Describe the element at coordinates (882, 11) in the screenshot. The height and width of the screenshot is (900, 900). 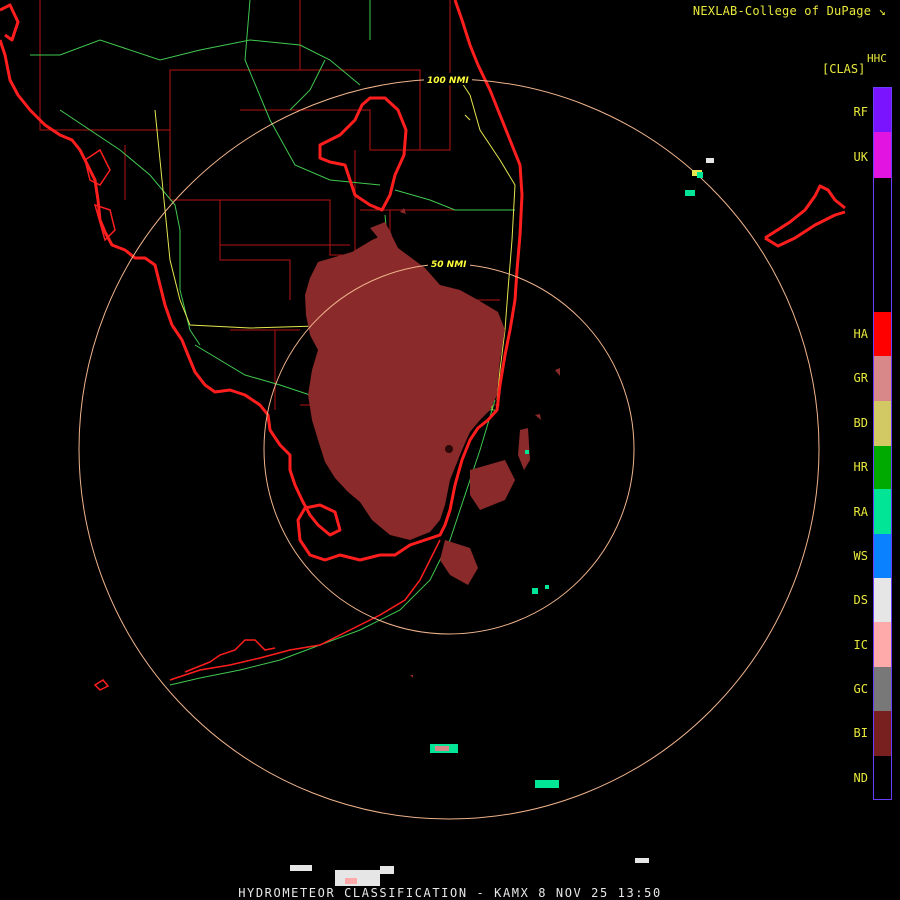
I see `diagonal-arrow-icon: ↘` at that location.